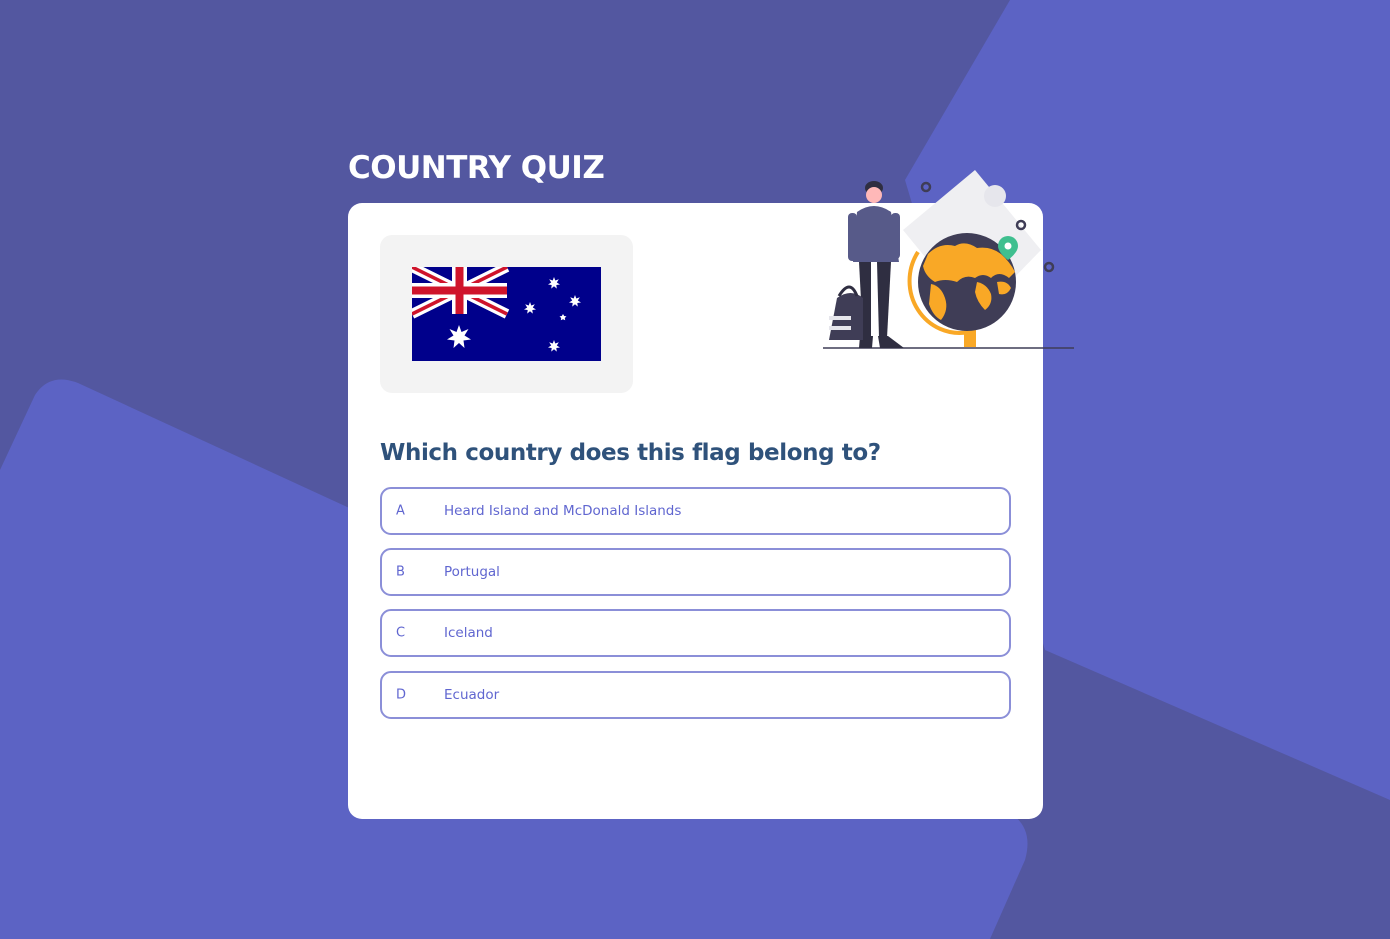 The image size is (1390, 939). I want to click on app-title: COUNTRY QUIZ, so click(476, 168).